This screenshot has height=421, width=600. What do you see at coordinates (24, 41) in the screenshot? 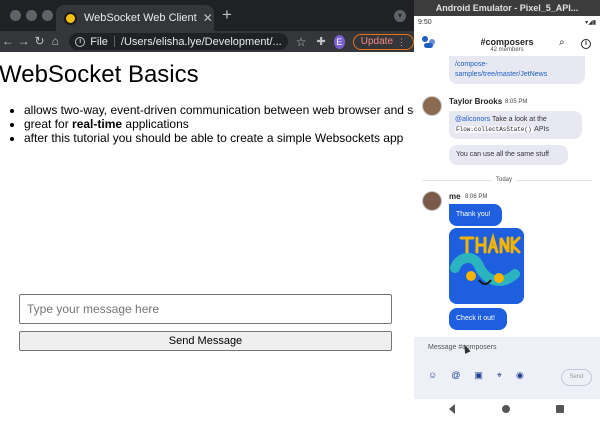
I see `forward-icon: →` at bounding box center [24, 41].